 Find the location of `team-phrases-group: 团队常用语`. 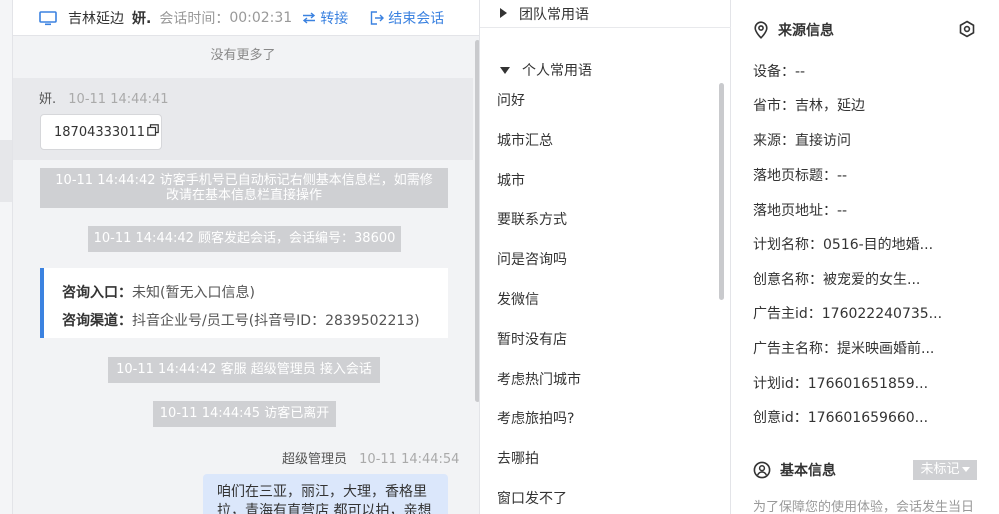

team-phrases-group: 团队常用语 is located at coordinates (605, 14).